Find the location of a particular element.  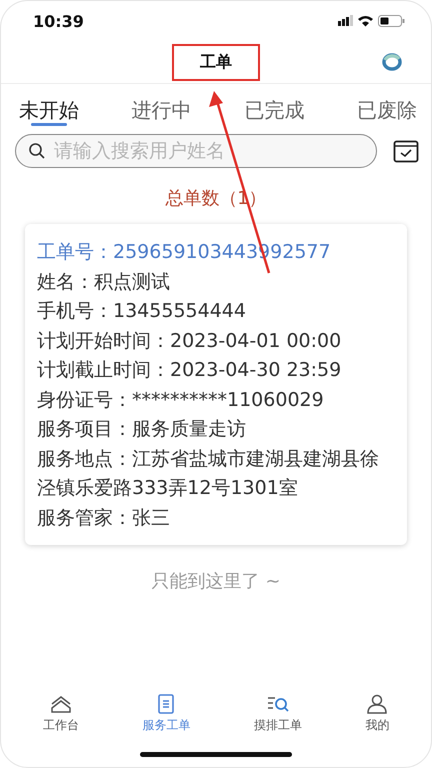

home-icon is located at coordinates (61, 704).